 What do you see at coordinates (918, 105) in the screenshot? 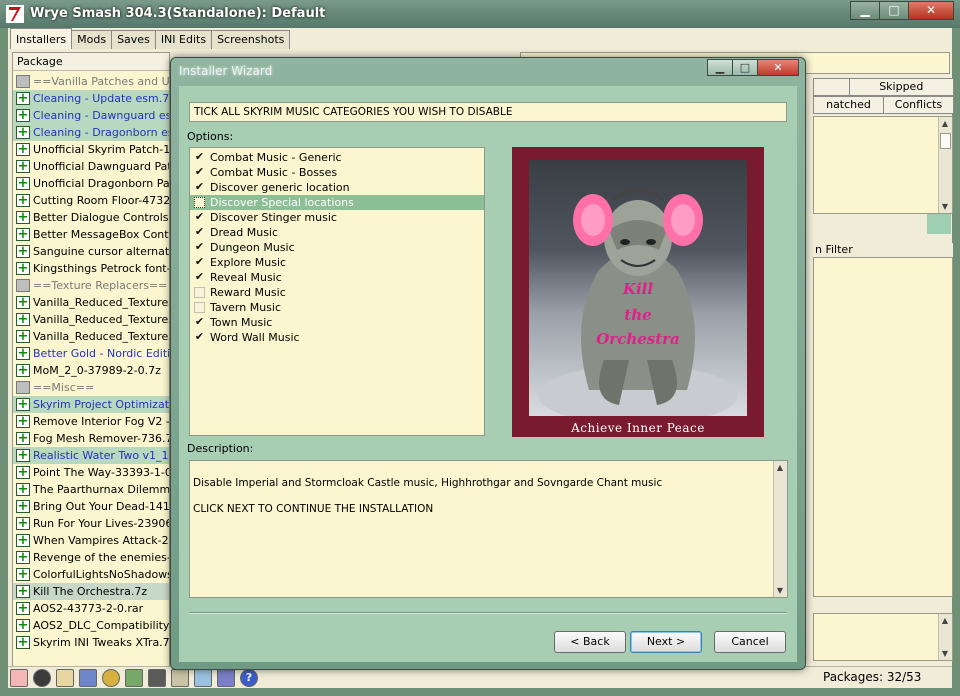
I see `tab-conflicts: Conflicts` at bounding box center [918, 105].